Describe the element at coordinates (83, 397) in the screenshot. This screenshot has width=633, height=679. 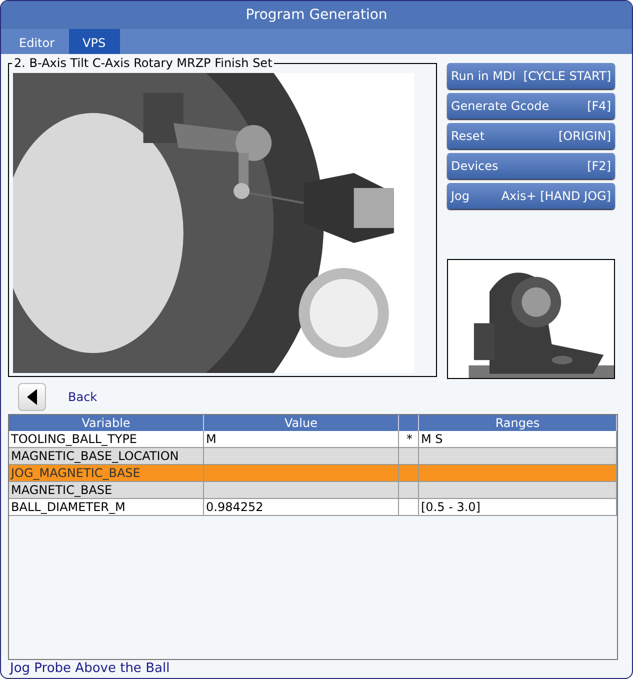
I see `back-link: Back` at that location.